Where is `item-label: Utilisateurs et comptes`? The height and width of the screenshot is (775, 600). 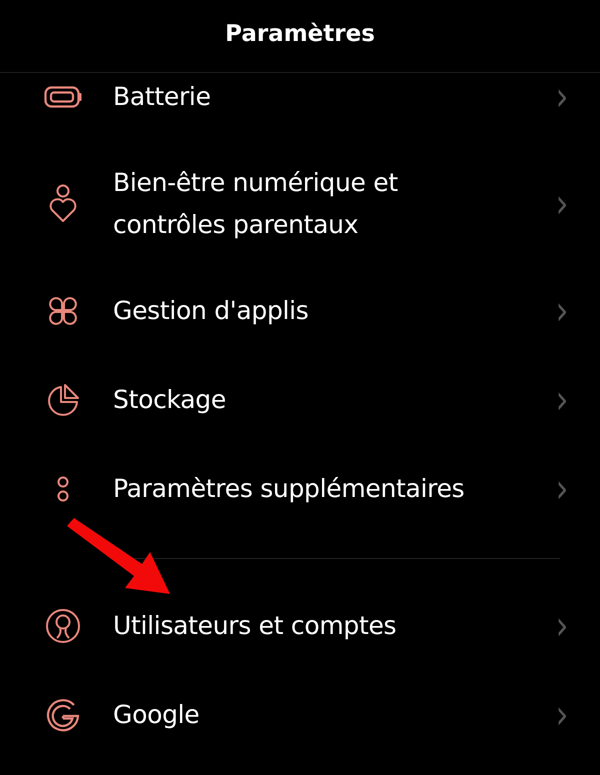 item-label: Utilisateurs et comptes is located at coordinates (255, 626).